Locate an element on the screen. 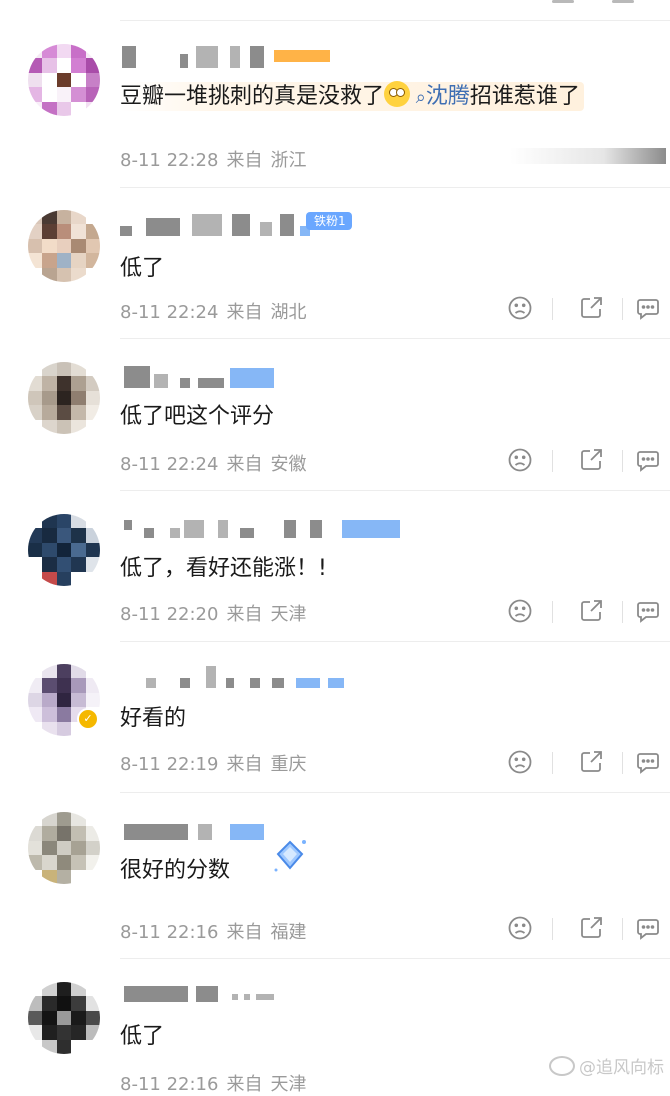  roll-eyes-emoji is located at coordinates (397, 94).